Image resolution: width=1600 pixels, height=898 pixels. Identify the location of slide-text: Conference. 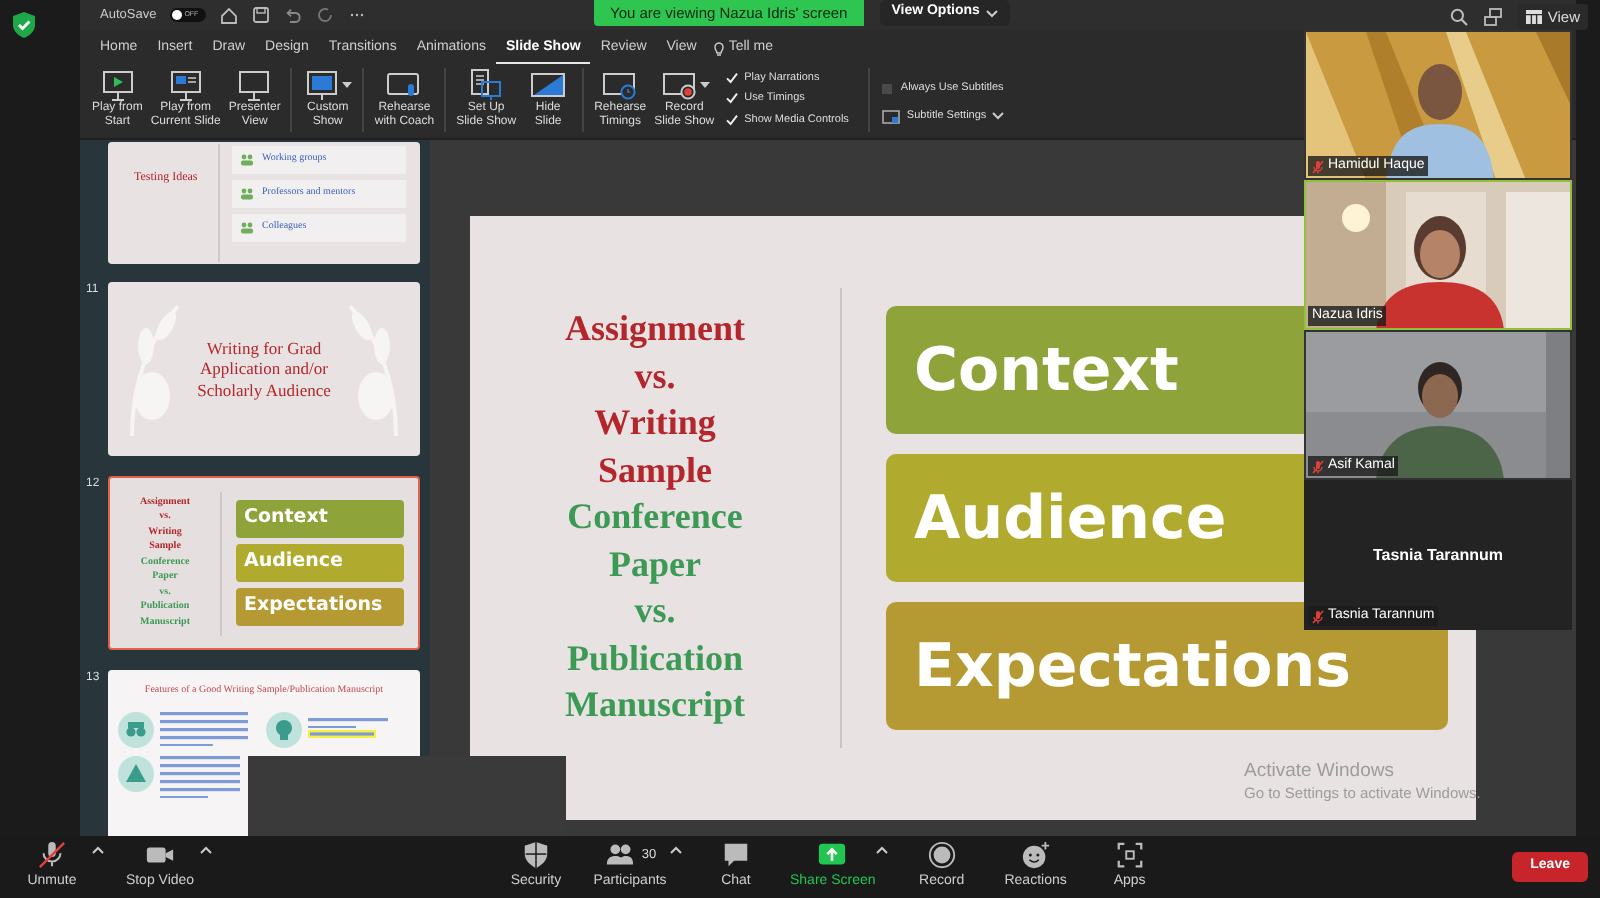
(655, 517).